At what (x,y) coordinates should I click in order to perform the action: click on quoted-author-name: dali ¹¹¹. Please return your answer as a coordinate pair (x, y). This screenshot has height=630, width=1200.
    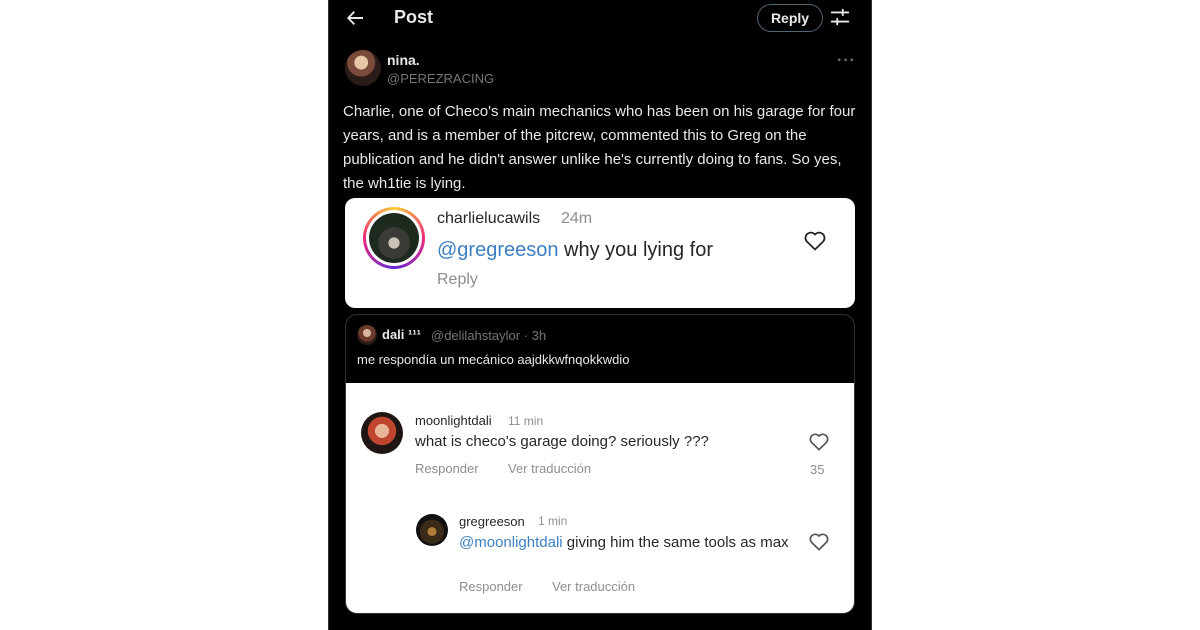
    Looking at the image, I should click on (401, 334).